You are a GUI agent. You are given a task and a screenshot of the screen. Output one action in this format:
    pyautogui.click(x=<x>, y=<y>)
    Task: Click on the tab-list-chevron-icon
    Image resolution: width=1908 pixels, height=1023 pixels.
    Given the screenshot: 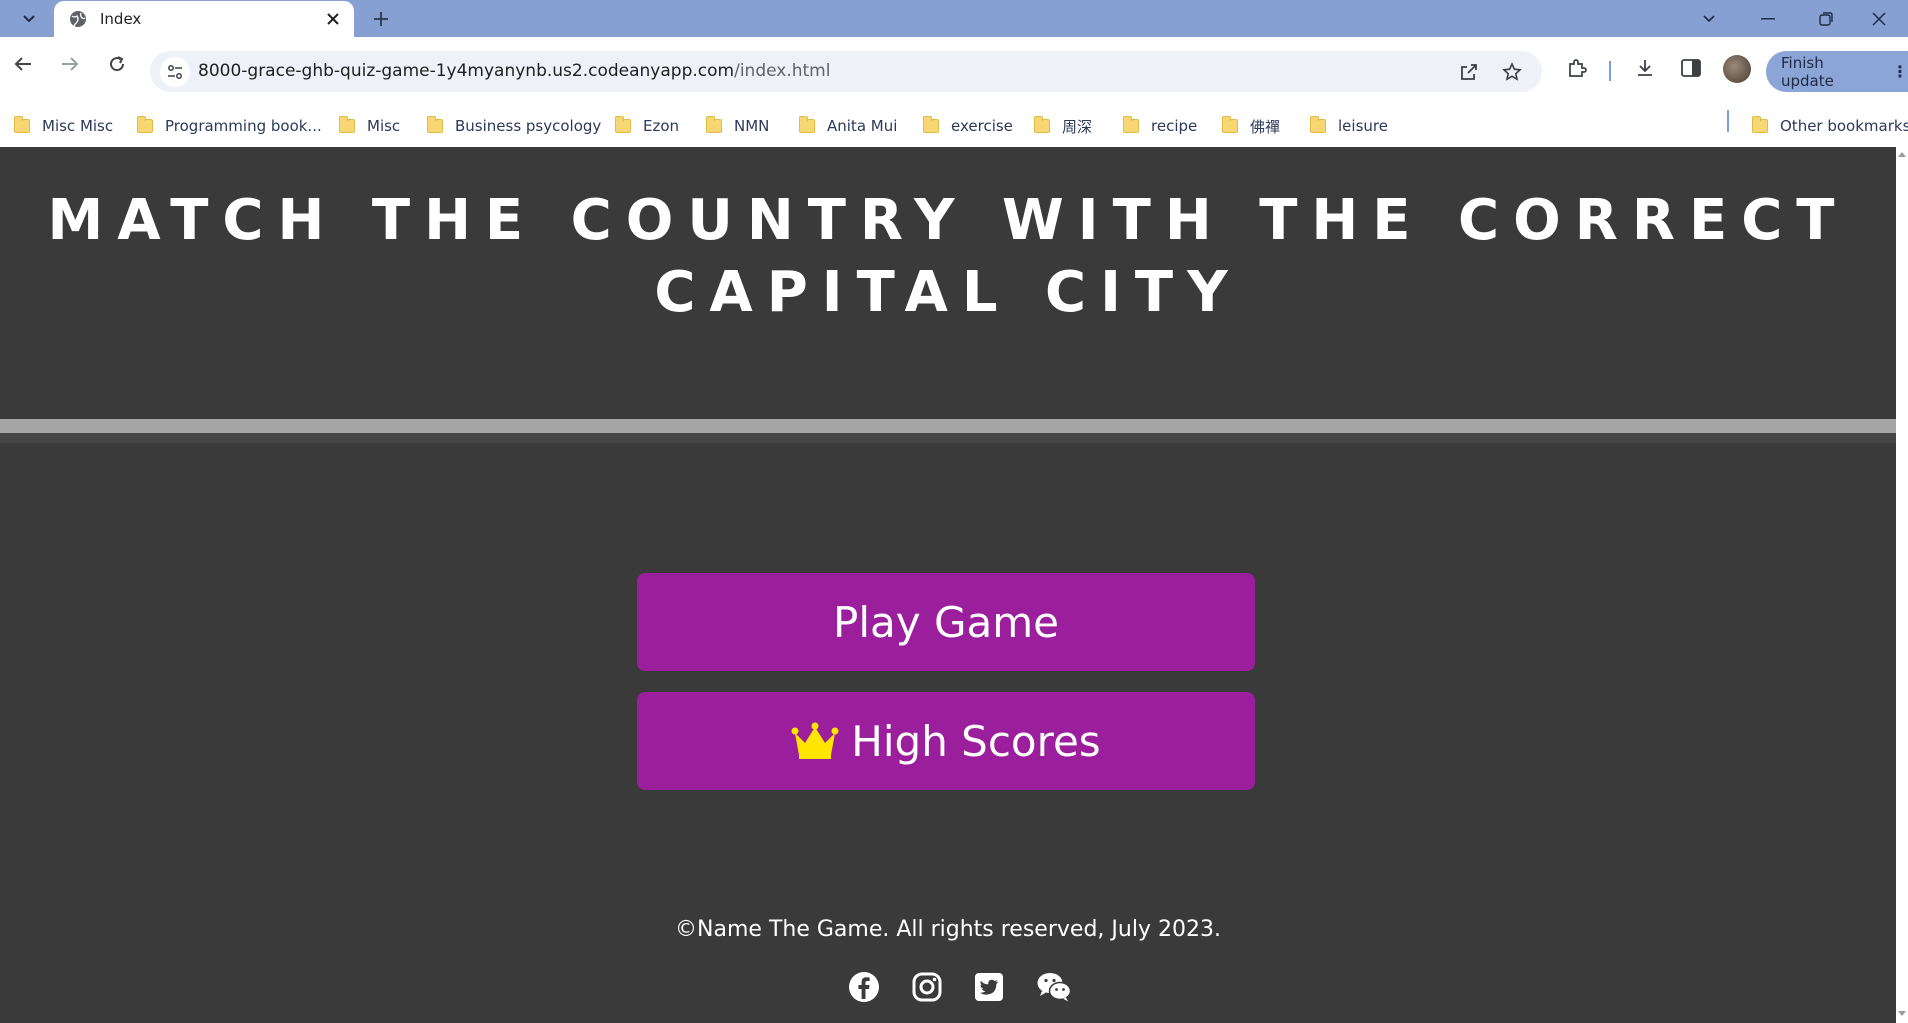 What is the action you would take?
    pyautogui.click(x=1709, y=18)
    